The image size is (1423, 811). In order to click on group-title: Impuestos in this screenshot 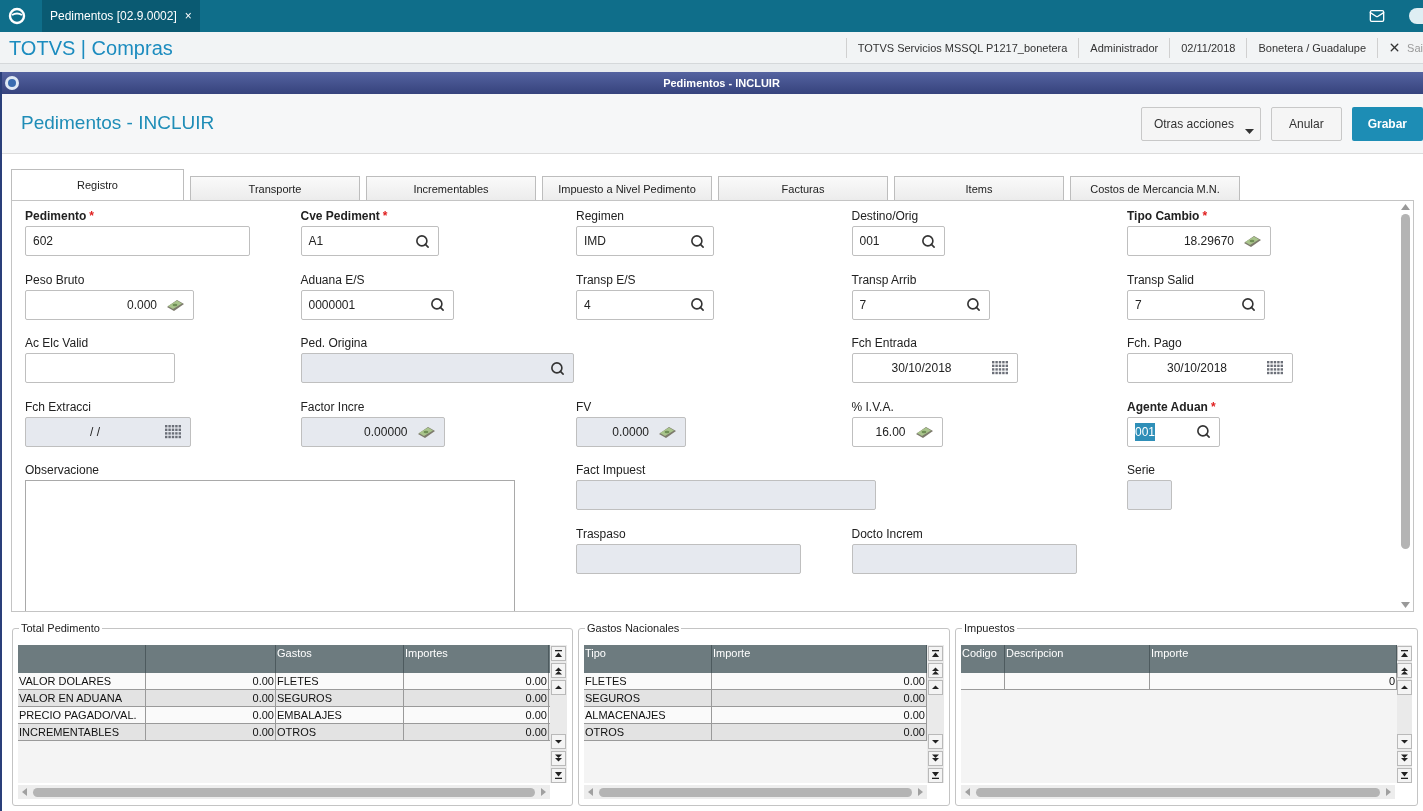, I will do `click(989, 628)`.